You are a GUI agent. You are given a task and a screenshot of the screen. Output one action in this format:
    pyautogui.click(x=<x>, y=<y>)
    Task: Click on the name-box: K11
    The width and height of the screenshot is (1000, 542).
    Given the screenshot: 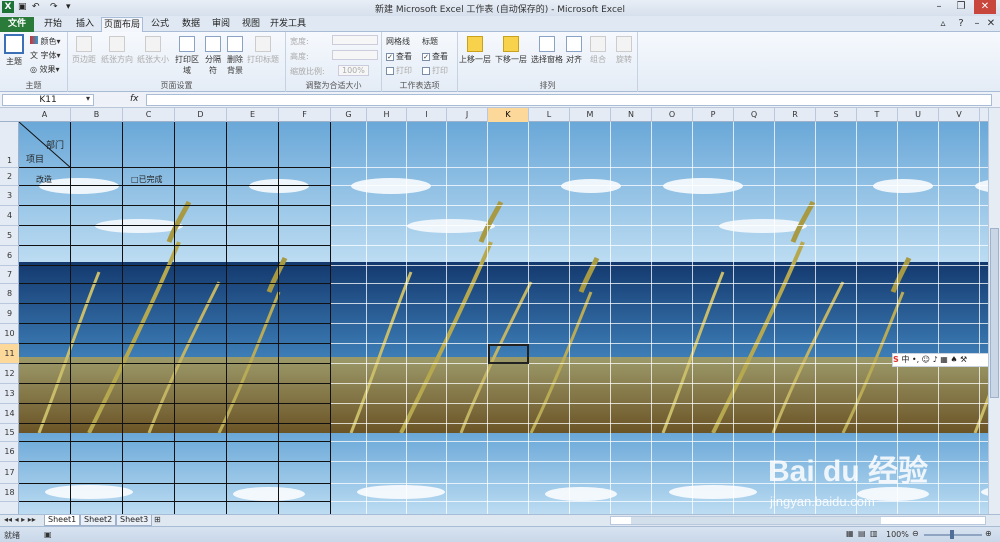 What is the action you would take?
    pyautogui.click(x=48, y=100)
    